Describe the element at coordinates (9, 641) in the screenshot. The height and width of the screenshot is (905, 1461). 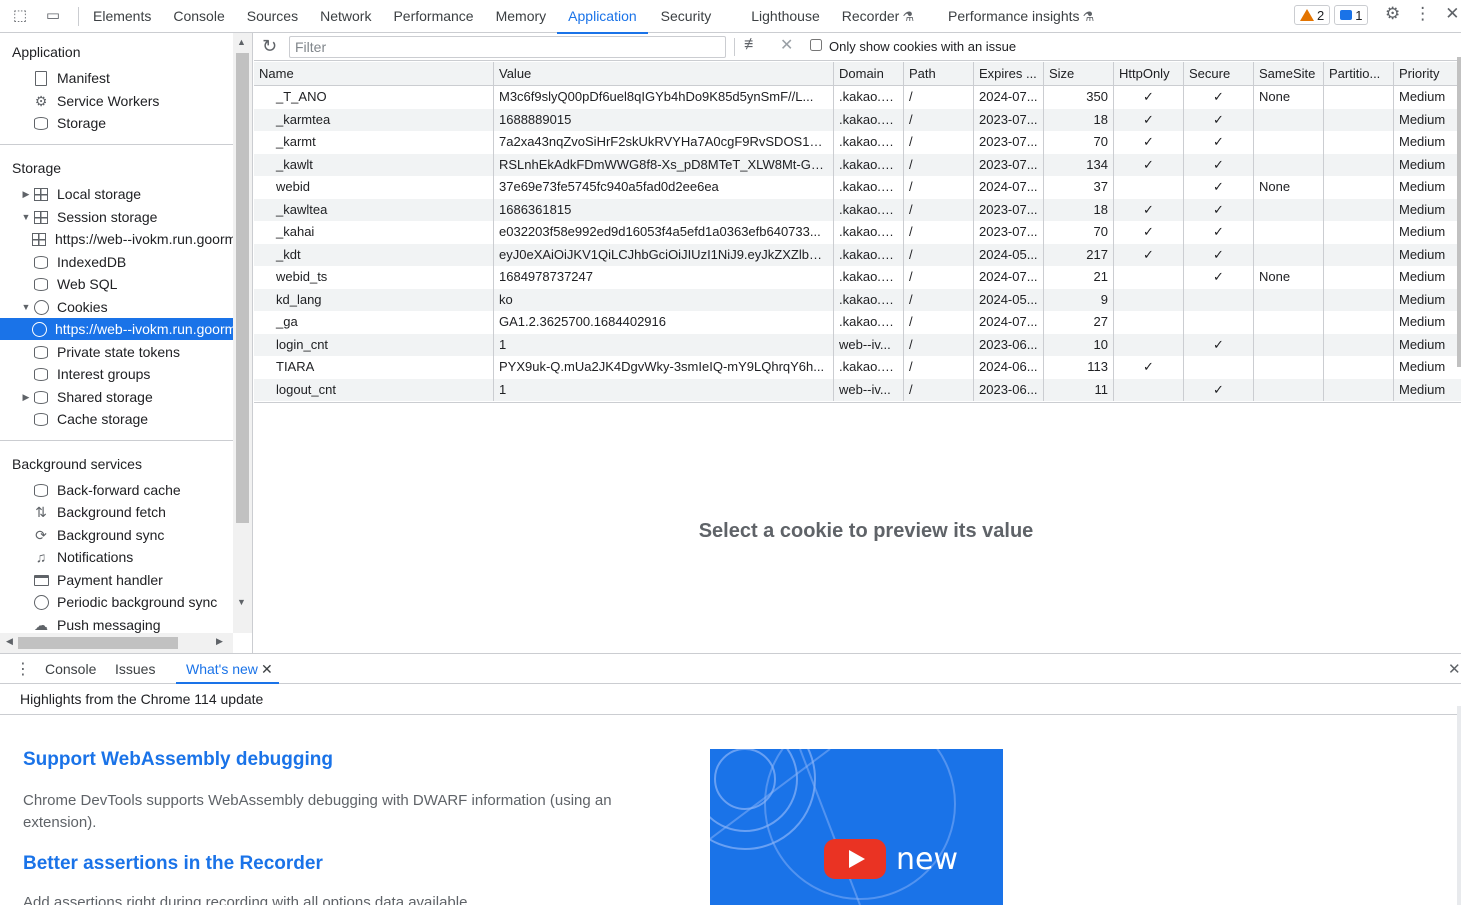
I see `scroll-left-arrow-icon: ◀` at that location.